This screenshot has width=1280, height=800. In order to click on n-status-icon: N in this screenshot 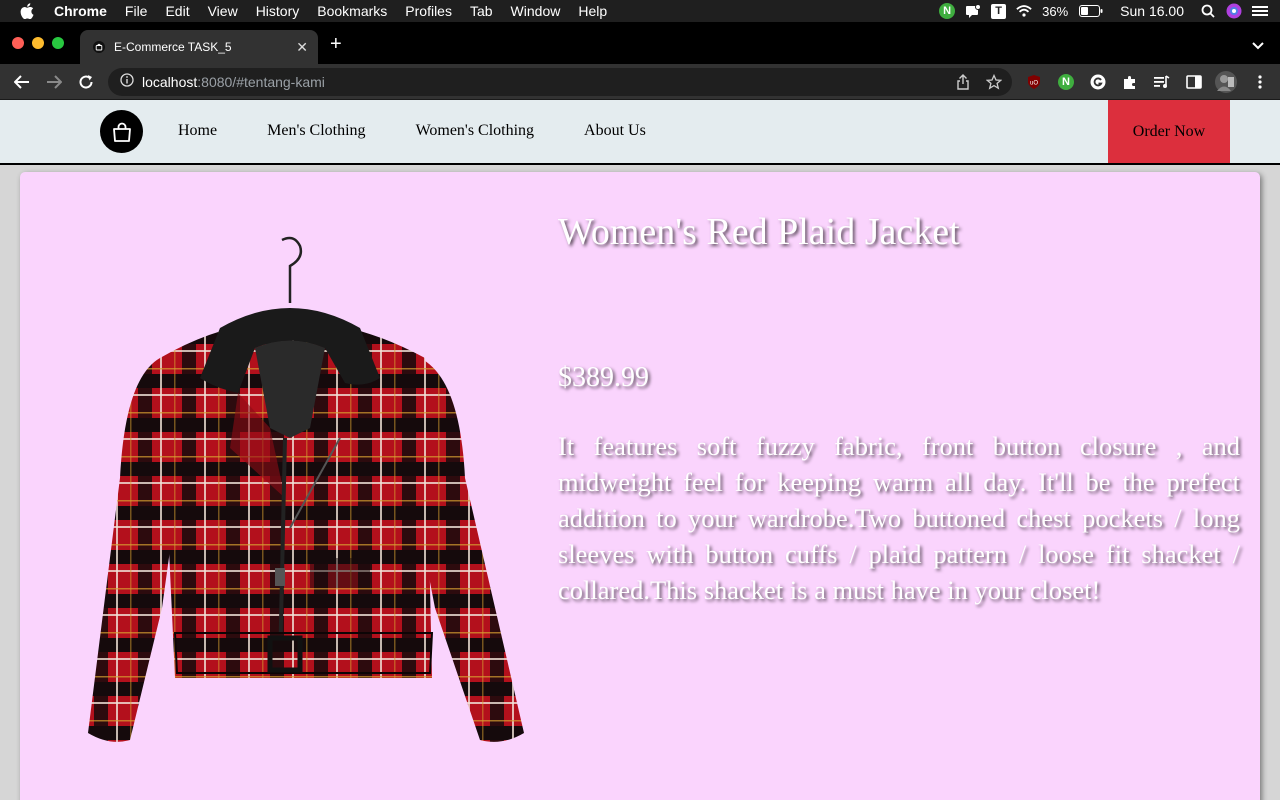, I will do `click(947, 11)`.